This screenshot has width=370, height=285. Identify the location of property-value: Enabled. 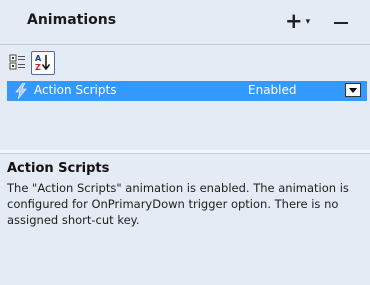
(272, 90).